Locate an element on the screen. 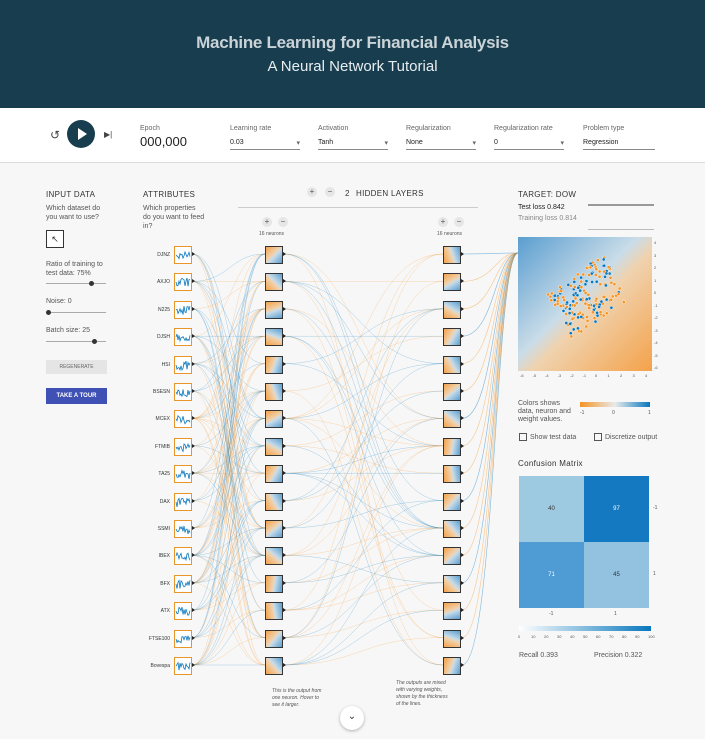 This screenshot has width=705, height=739. take-a-tour-button: TAKE A TOUR is located at coordinates (76, 396).